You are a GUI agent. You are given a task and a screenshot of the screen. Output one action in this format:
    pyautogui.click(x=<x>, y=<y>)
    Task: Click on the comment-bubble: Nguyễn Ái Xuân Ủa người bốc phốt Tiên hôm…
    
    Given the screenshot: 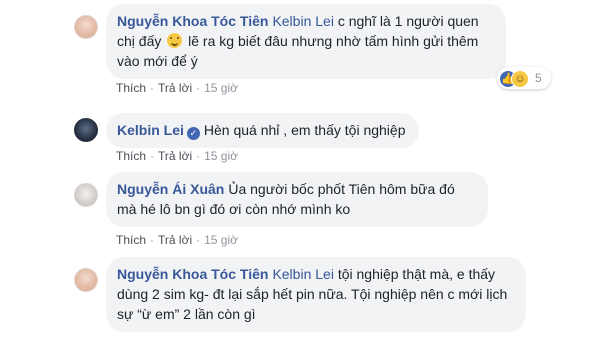 What is the action you would take?
    pyautogui.click(x=297, y=199)
    